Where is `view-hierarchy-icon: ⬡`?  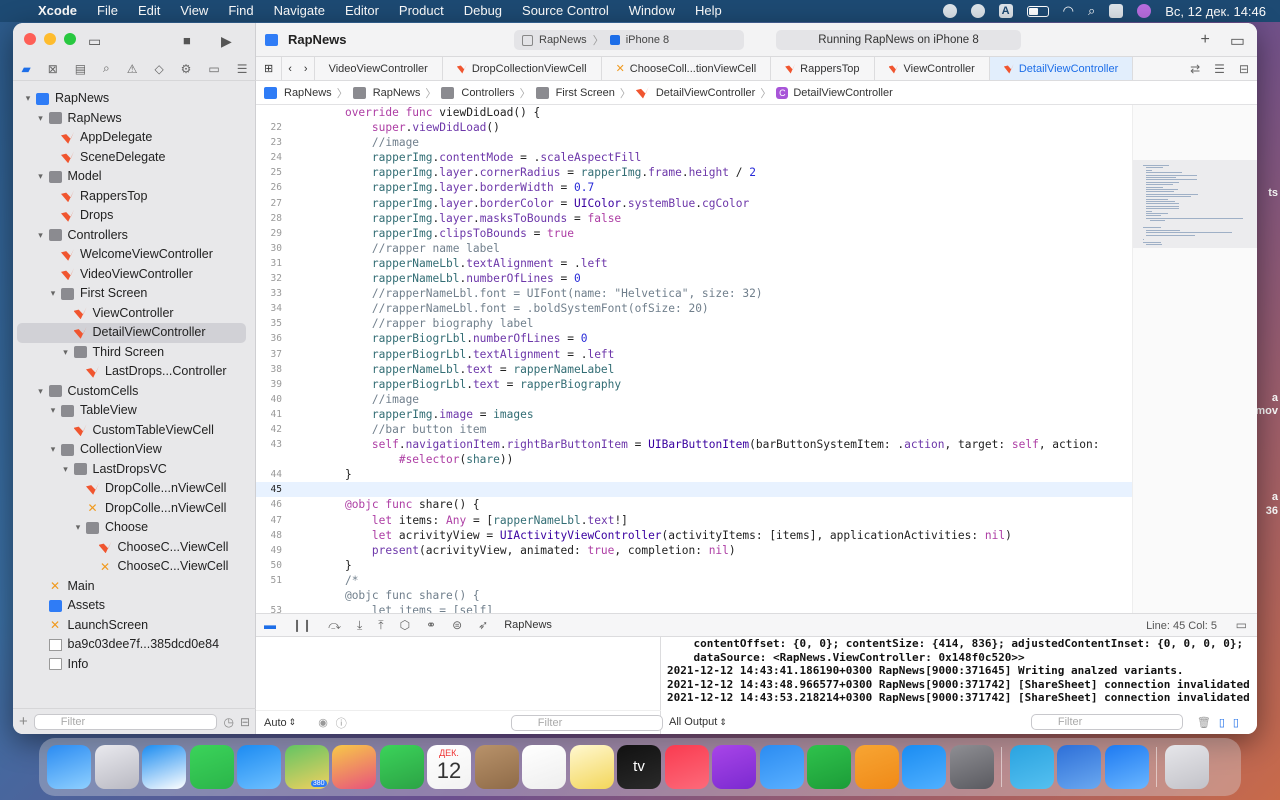 view-hierarchy-icon: ⬡ is located at coordinates (405, 625).